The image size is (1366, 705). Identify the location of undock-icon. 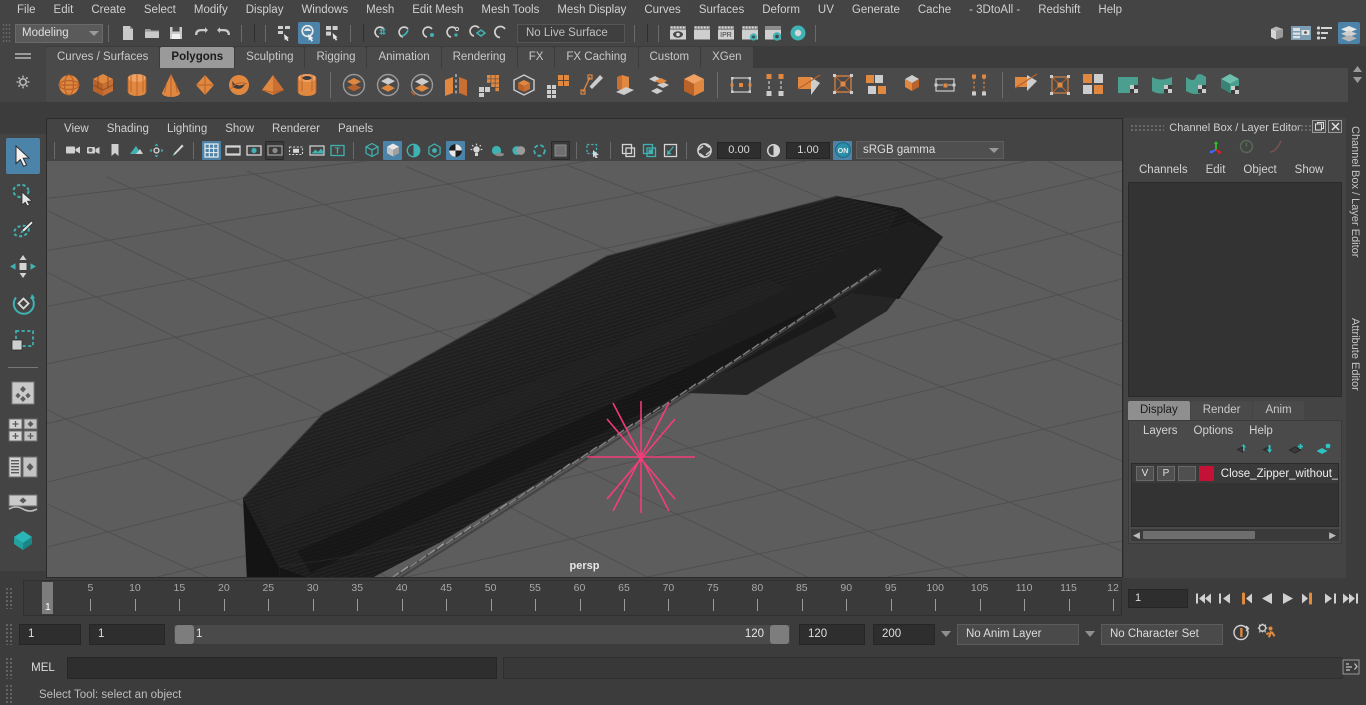
(1319, 126).